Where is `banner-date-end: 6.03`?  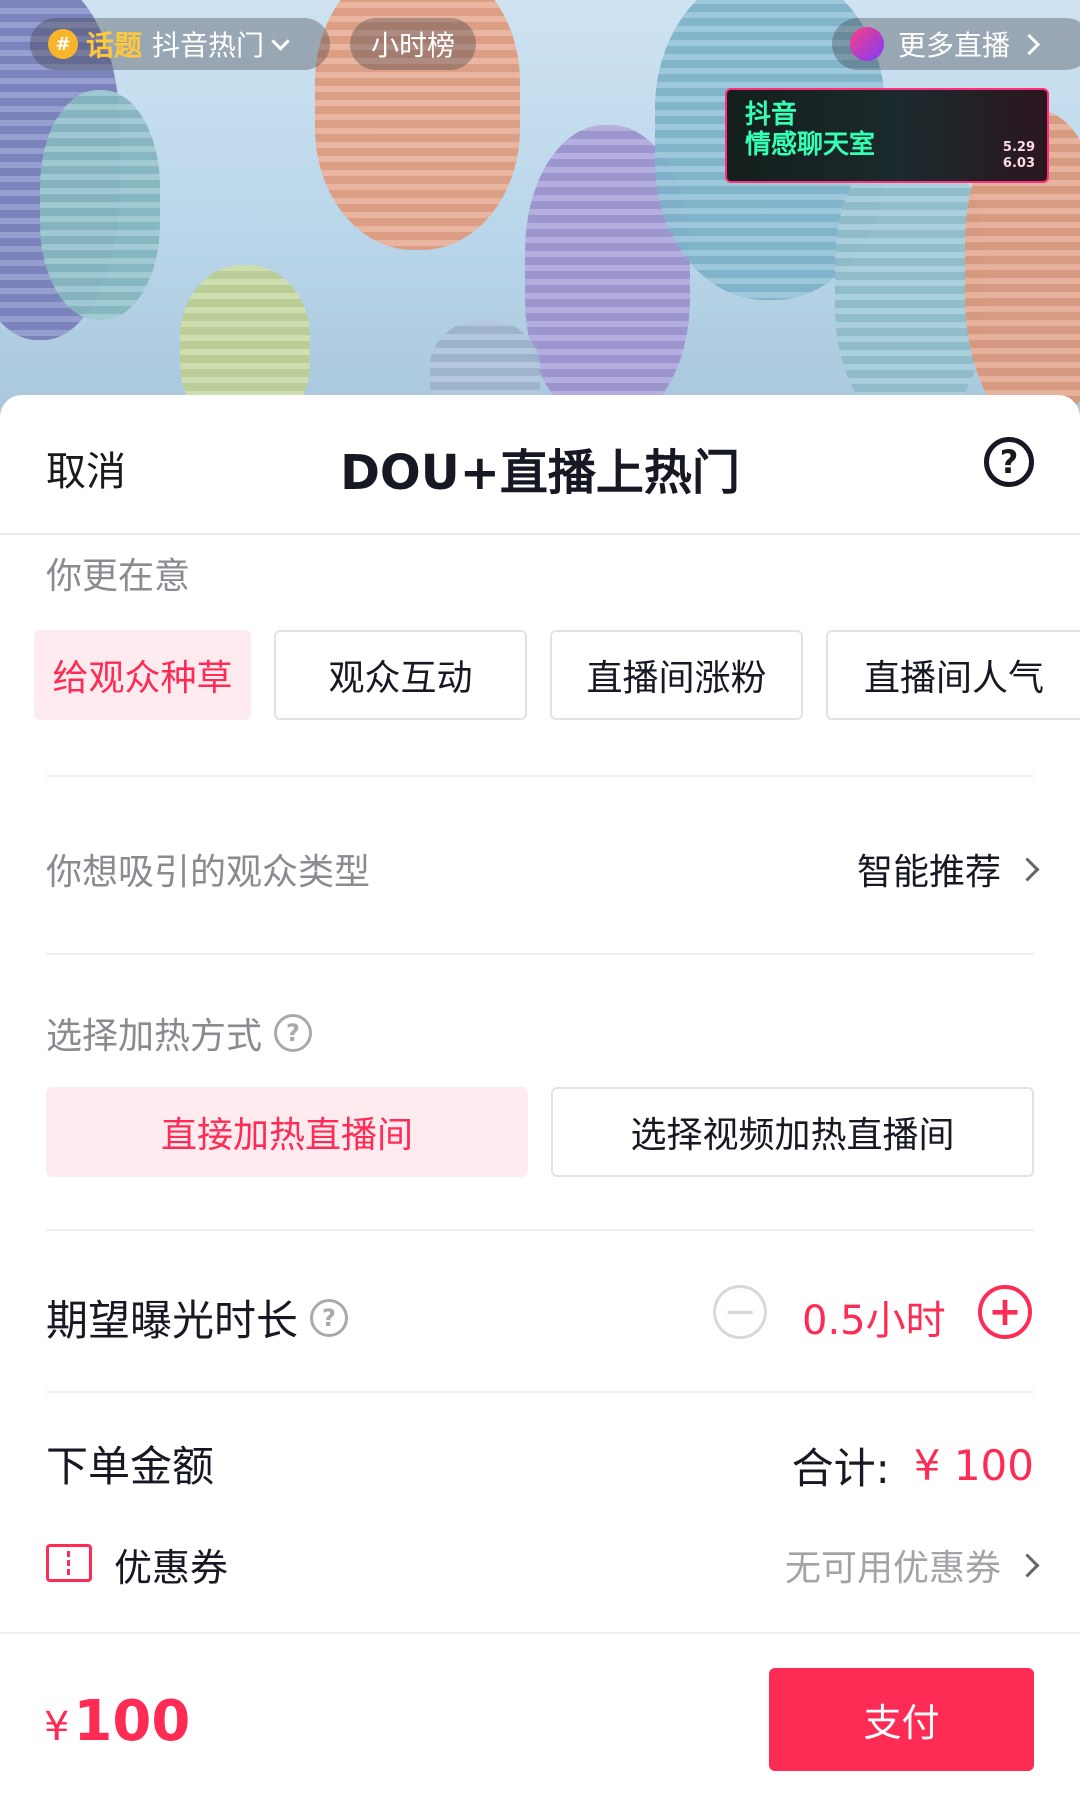
banner-date-end: 6.03 is located at coordinates (1018, 163).